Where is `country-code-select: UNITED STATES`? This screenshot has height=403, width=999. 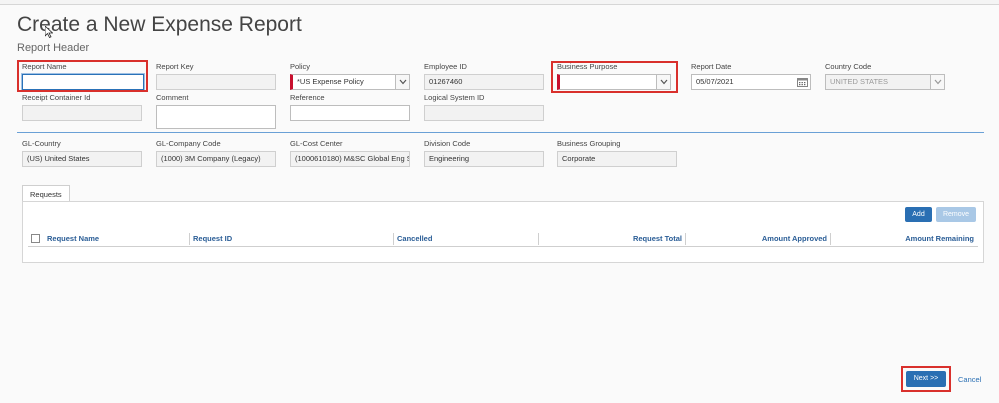
country-code-select: UNITED STATES is located at coordinates (885, 82).